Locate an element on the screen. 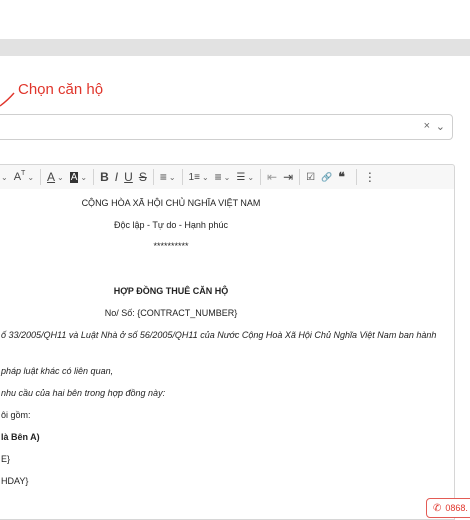  phone-icon: ✆ is located at coordinates (437, 508).